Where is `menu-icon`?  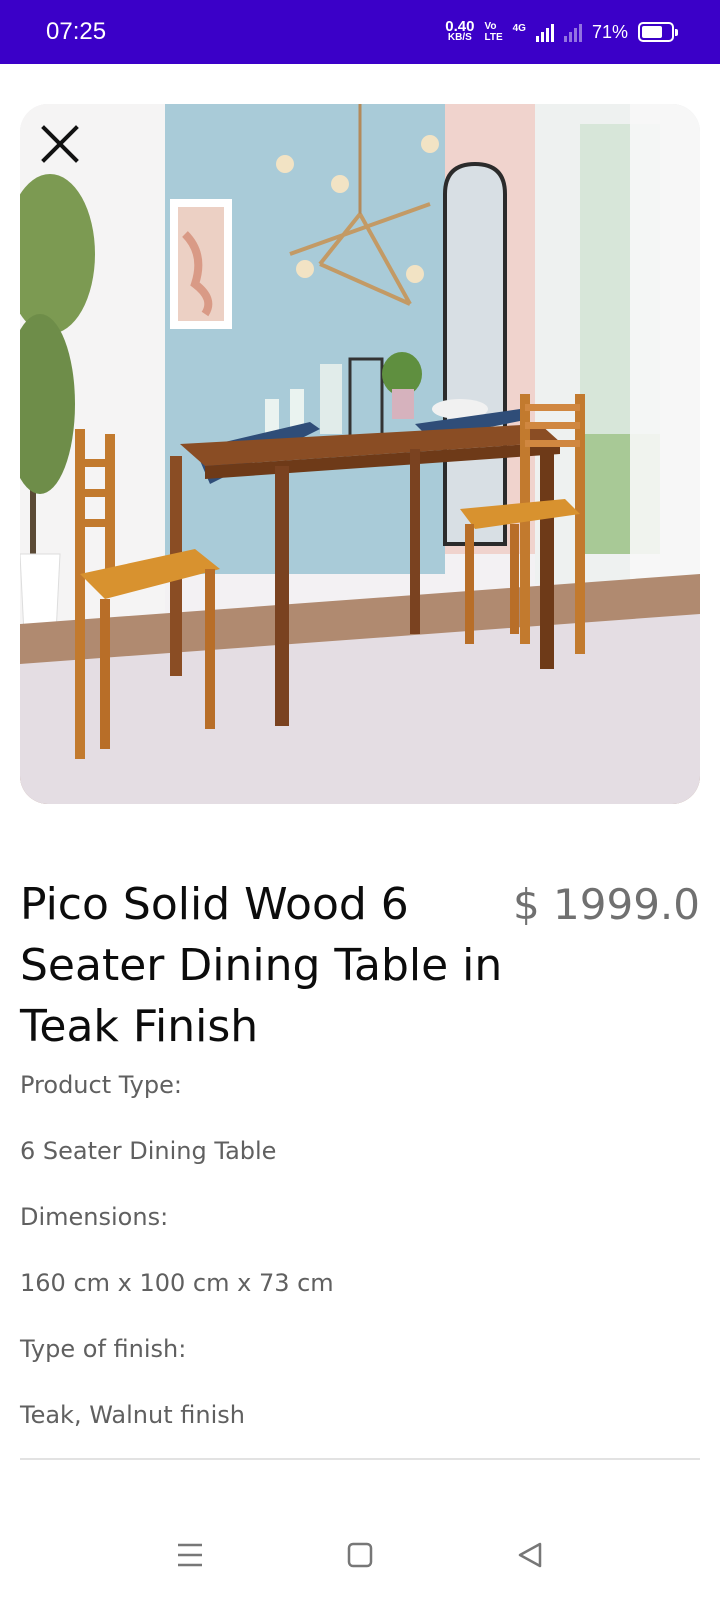 menu-icon is located at coordinates (190, 1555).